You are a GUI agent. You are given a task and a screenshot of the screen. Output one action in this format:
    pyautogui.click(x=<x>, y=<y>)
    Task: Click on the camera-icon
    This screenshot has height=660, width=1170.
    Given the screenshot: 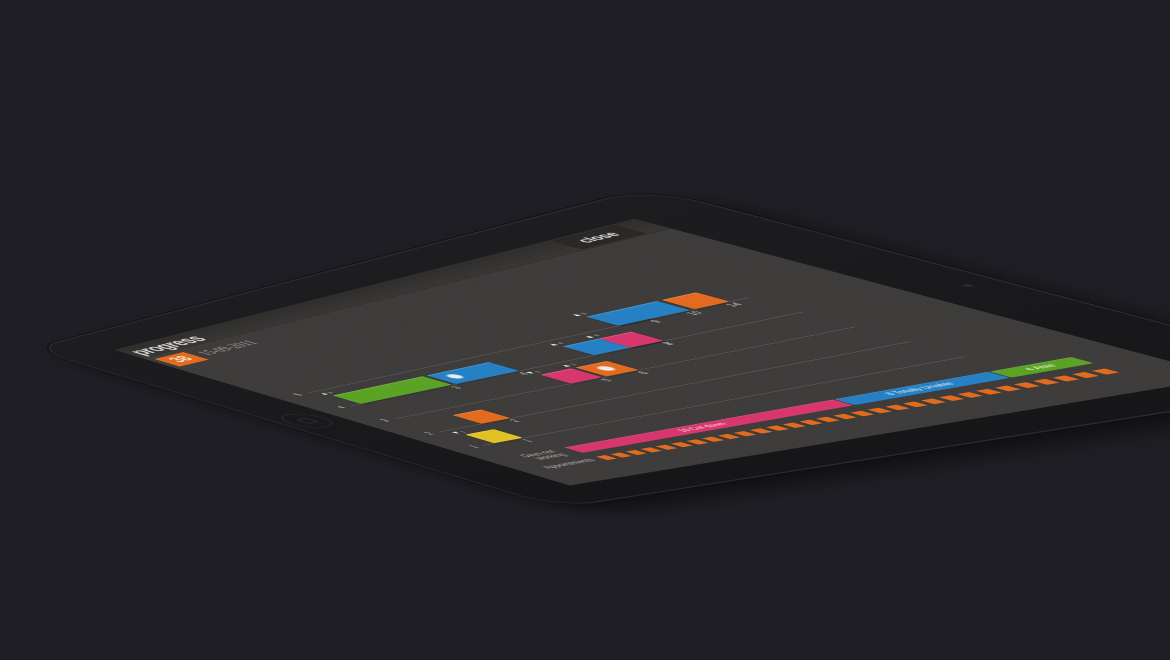 What is the action you would take?
    pyautogui.click(x=967, y=285)
    